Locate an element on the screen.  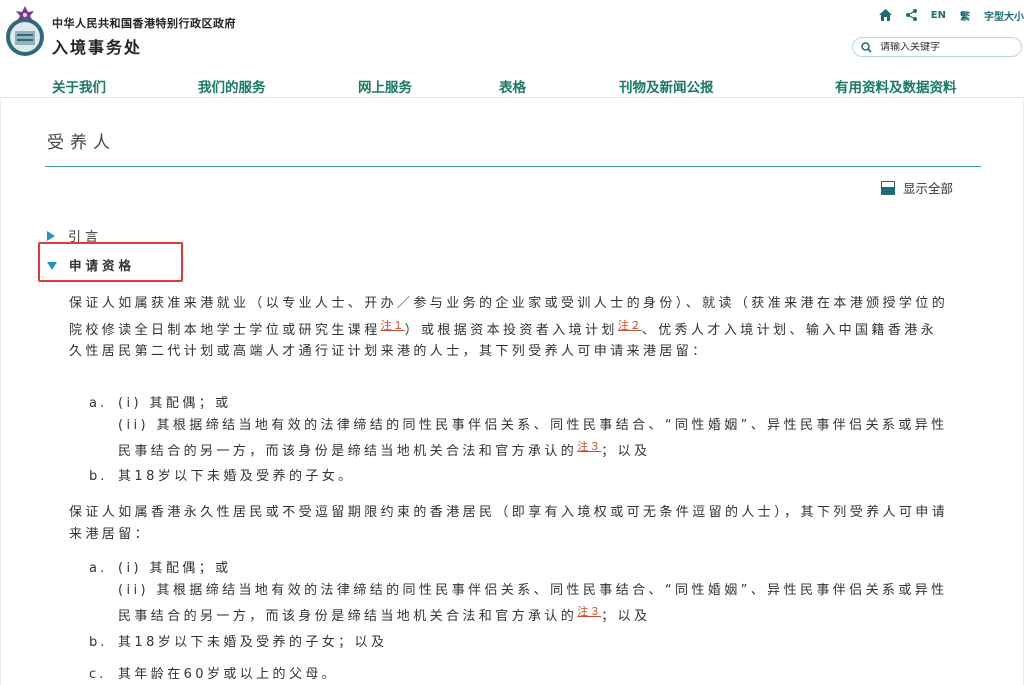
show-all-toggle: 显示全部 is located at coordinates (917, 187).